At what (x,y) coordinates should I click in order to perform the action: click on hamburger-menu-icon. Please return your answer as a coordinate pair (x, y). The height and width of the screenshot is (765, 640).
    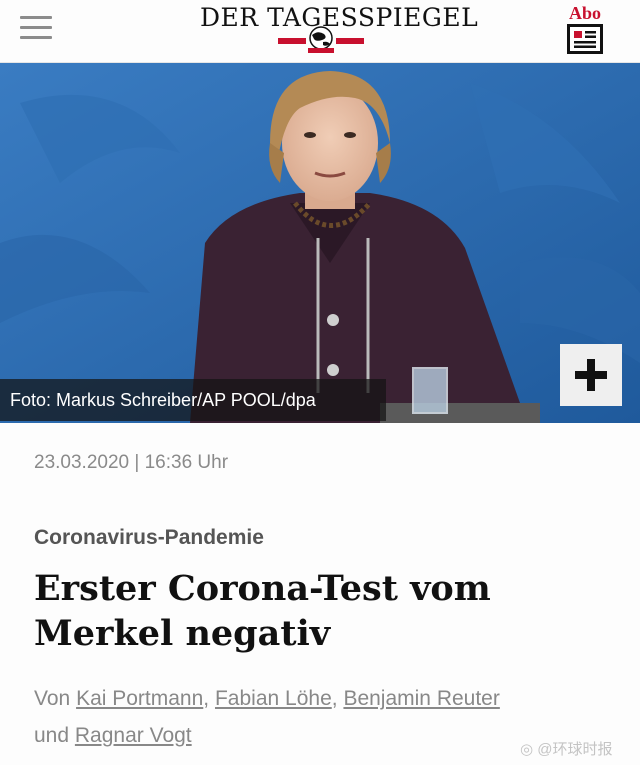
    Looking at the image, I should click on (36, 28).